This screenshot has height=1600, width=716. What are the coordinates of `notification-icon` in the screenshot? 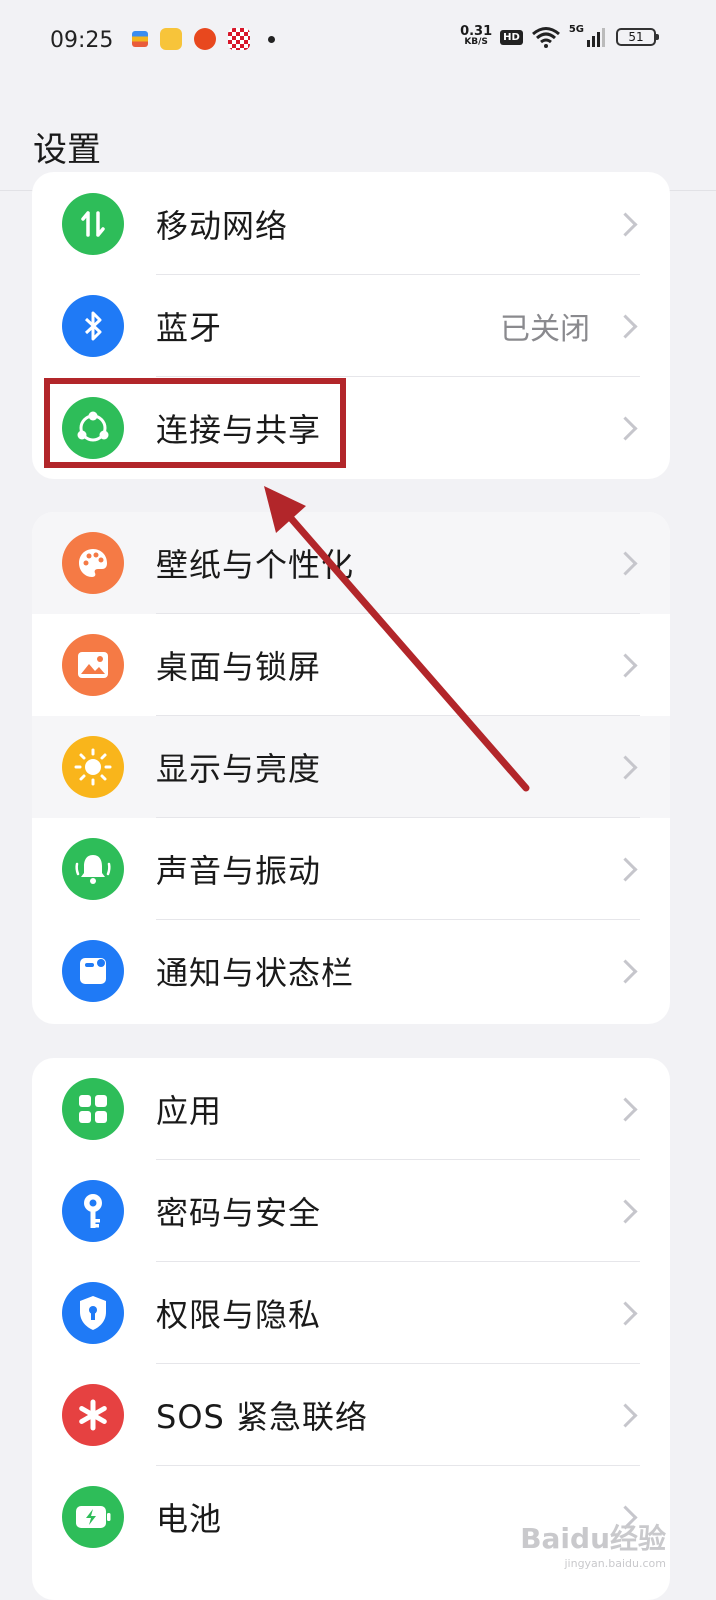 It's located at (93, 971).